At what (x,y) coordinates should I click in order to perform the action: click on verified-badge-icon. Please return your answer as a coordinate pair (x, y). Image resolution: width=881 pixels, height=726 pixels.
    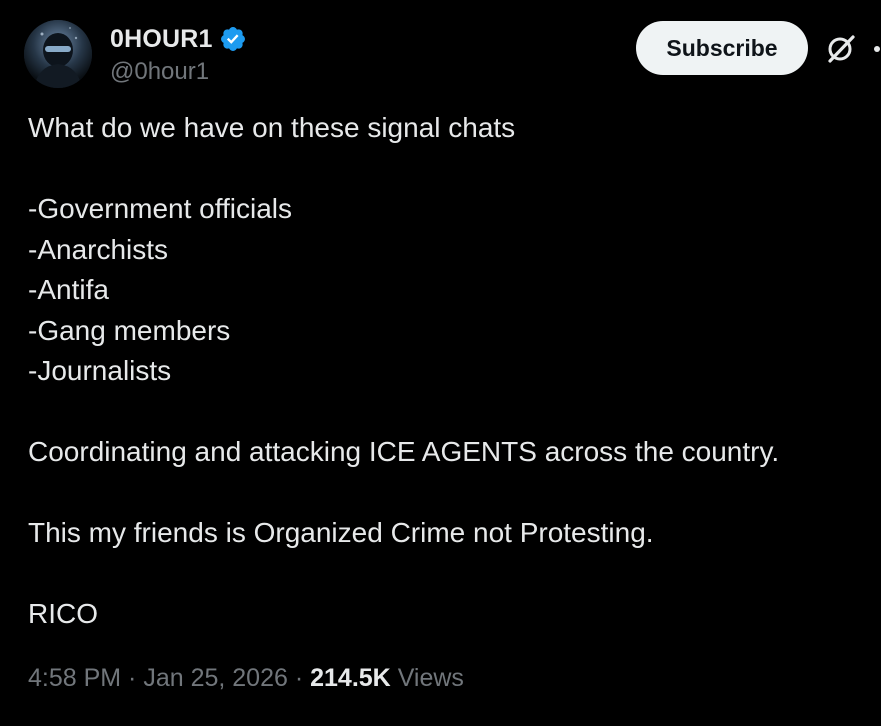
    Looking at the image, I should click on (233, 39).